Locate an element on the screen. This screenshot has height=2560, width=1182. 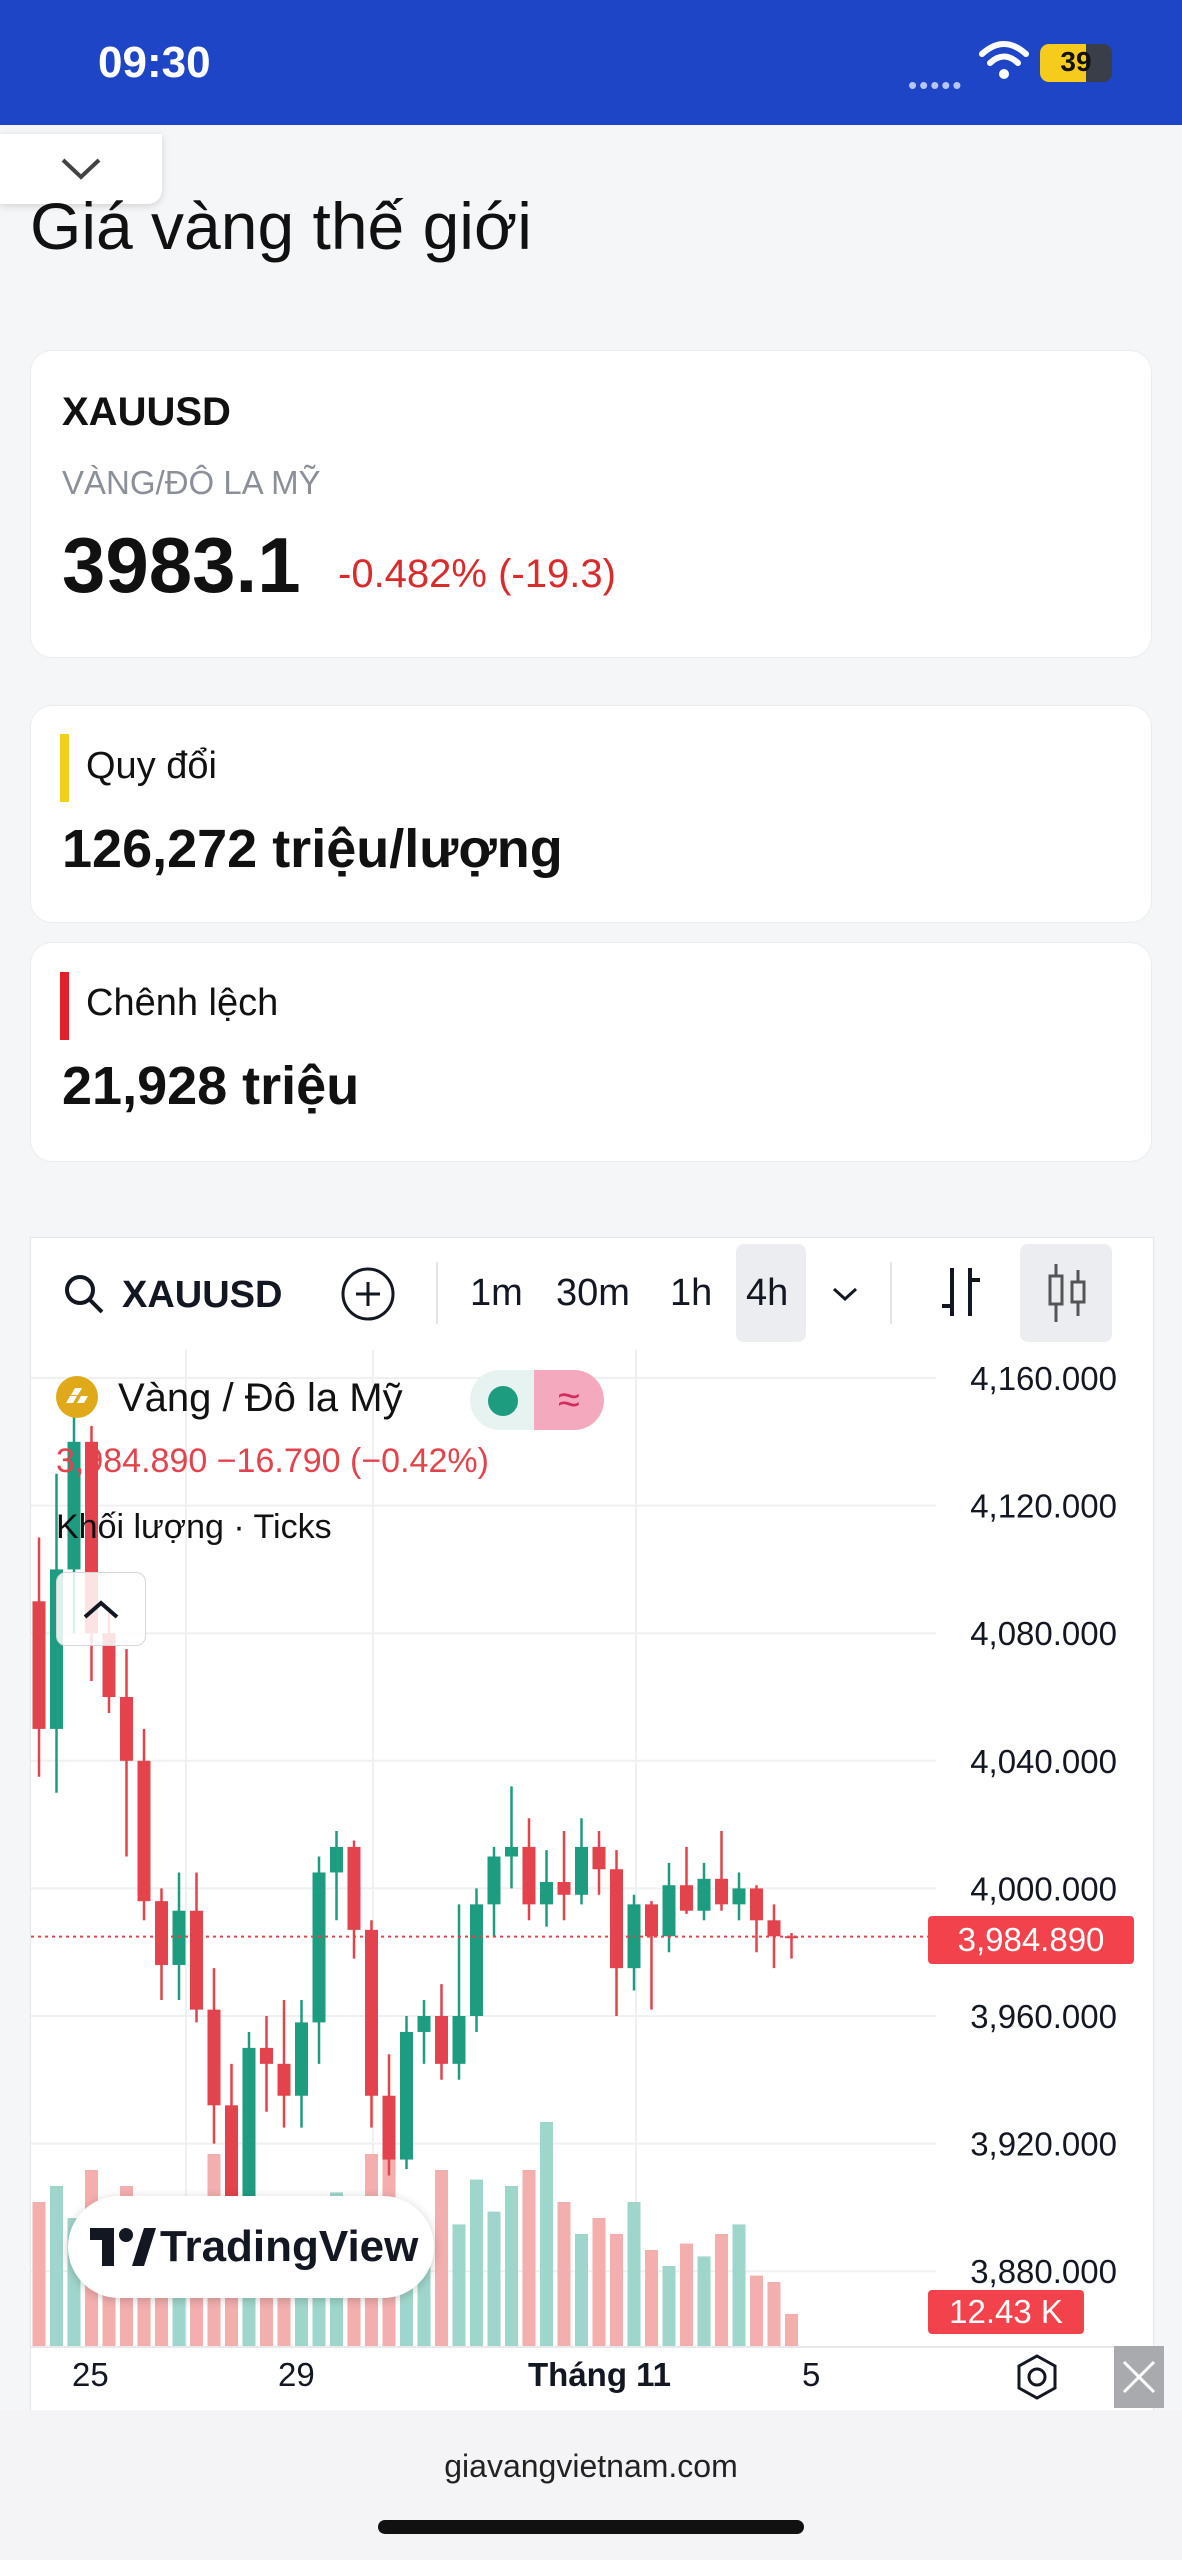
time-axis-border is located at coordinates (591, 2347).